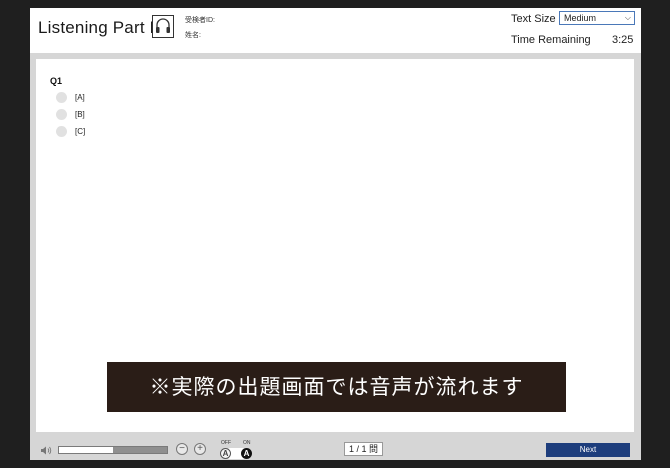  What do you see at coordinates (100, 27) in the screenshot?
I see `section-title: Listening Part B` at bounding box center [100, 27].